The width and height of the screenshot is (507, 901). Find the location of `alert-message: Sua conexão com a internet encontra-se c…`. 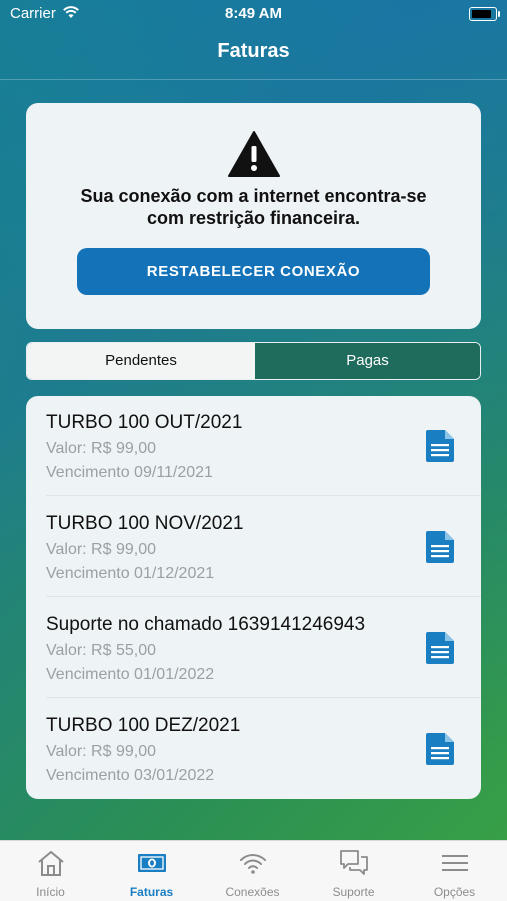

alert-message: Sua conexão com a internet encontra-se c… is located at coordinates (253, 207).